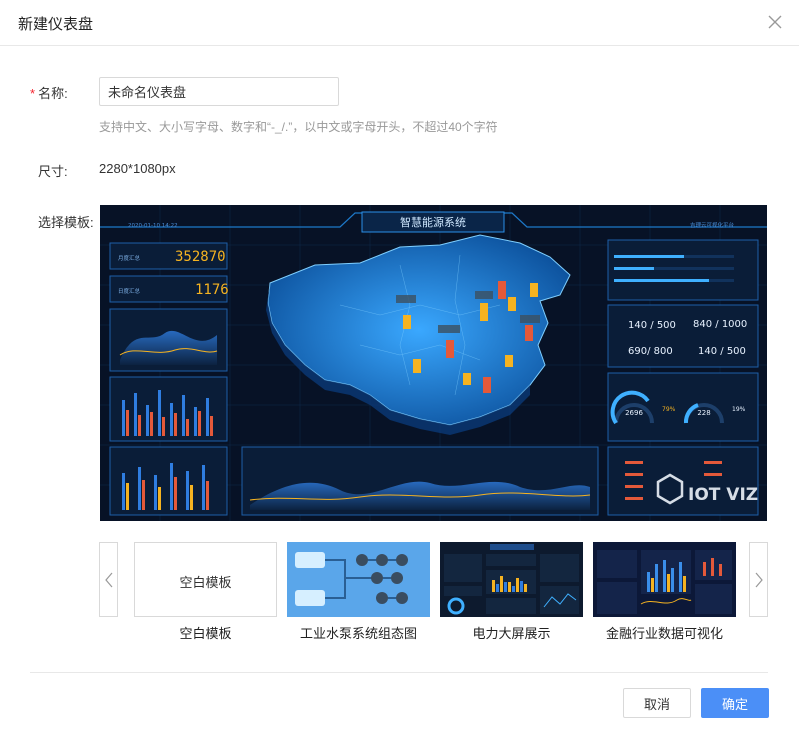 The width and height of the screenshot is (799, 732). Describe the element at coordinates (669, 409) in the screenshot. I see `gauge1-pct: 79%` at that location.